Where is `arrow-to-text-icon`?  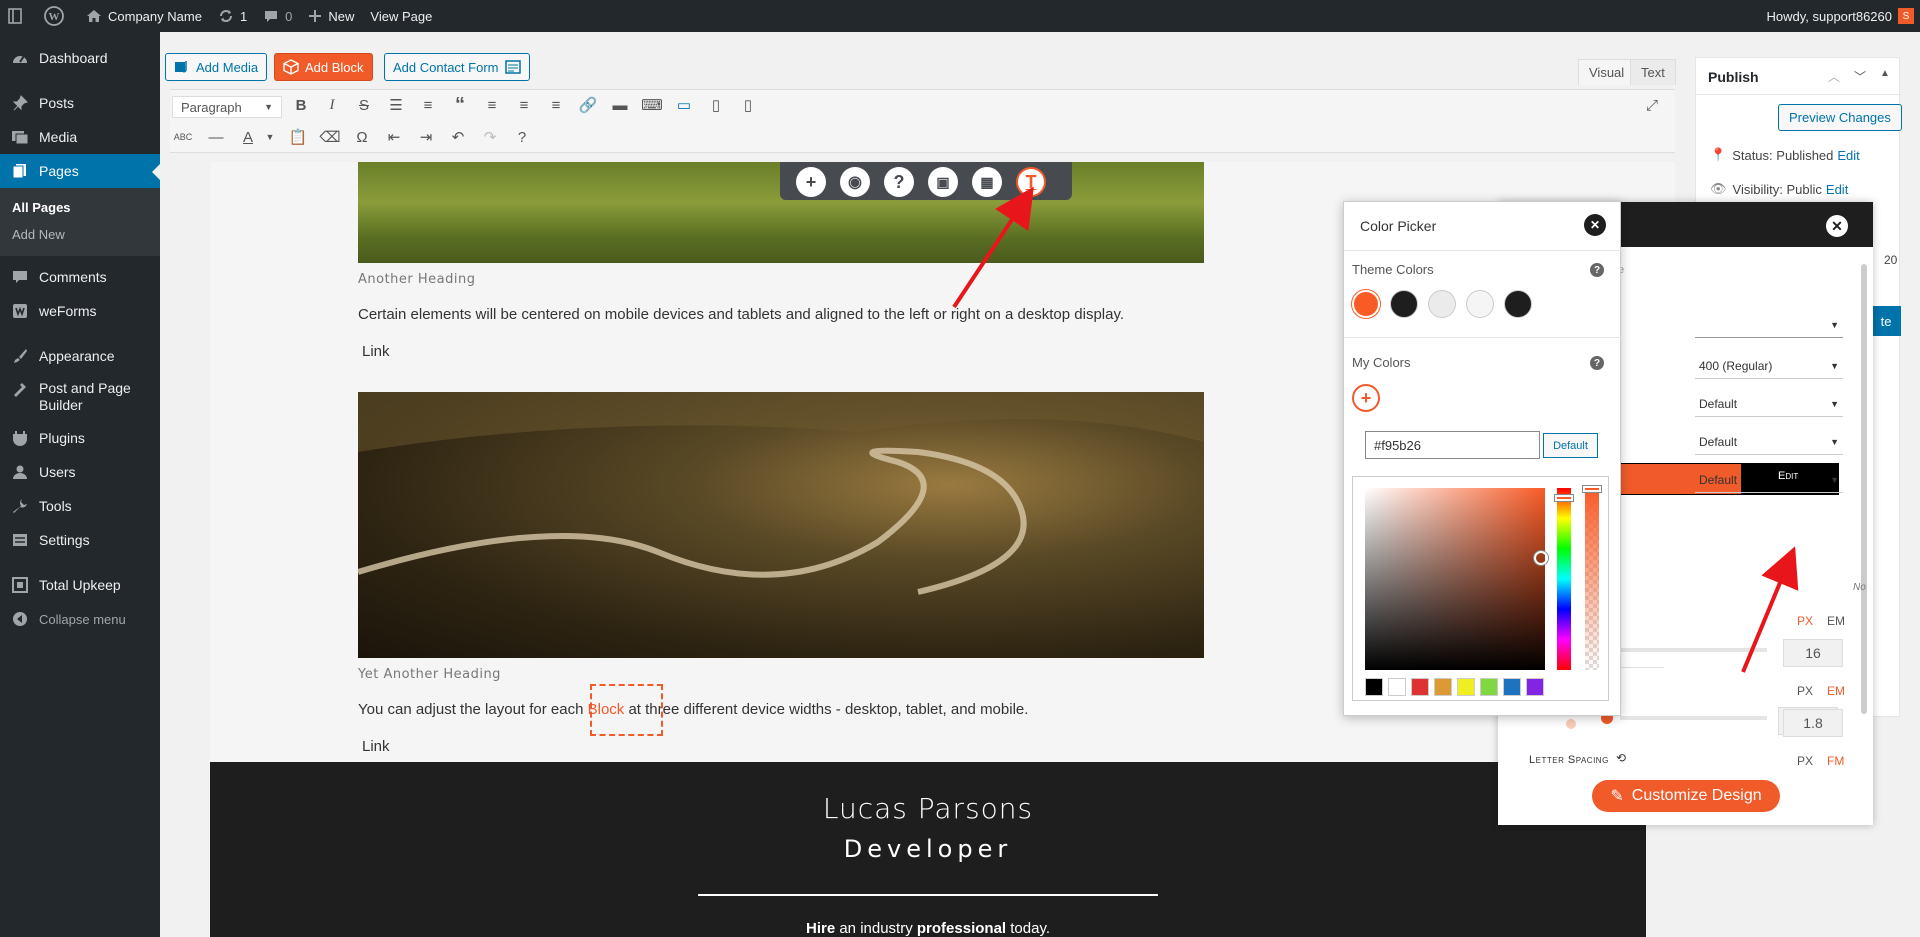 arrow-to-text-icon is located at coordinates (993, 247).